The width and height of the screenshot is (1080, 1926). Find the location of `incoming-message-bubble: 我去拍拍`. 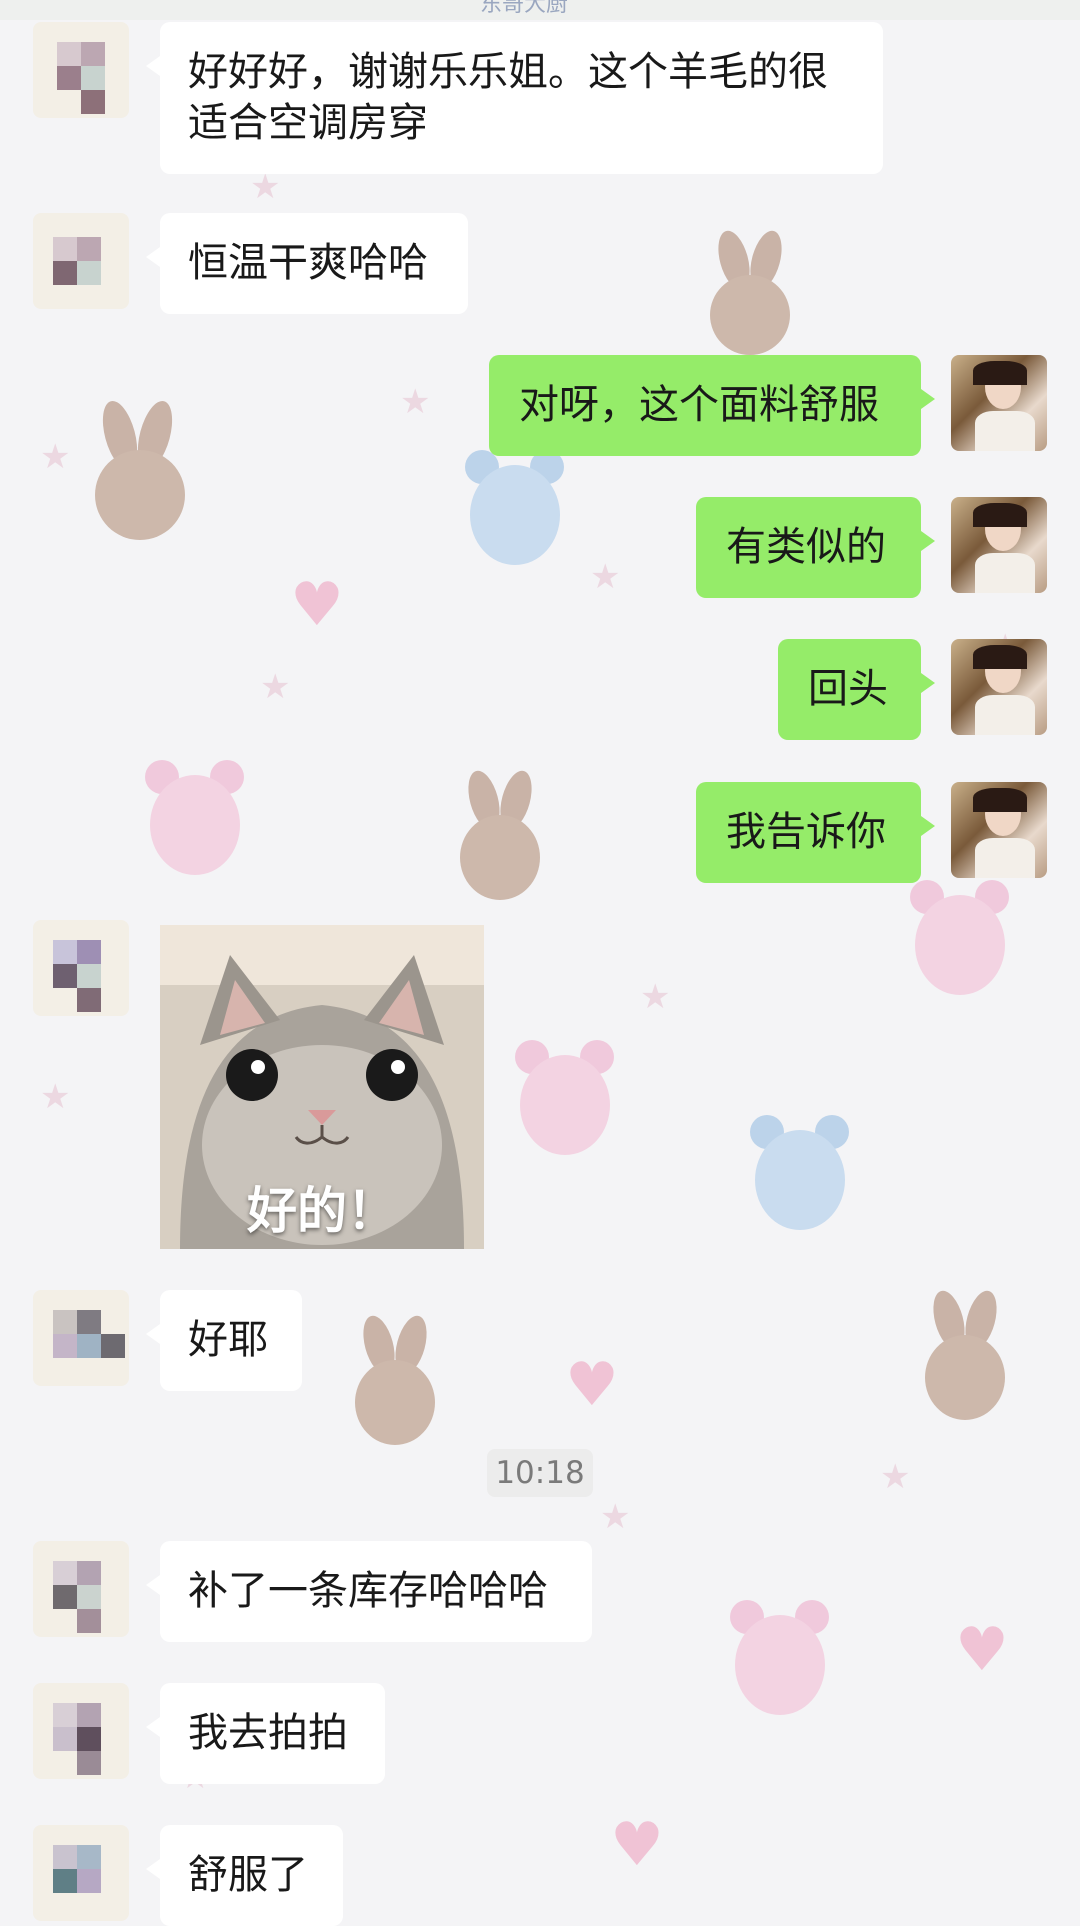

incoming-message-bubble: 我去拍拍 is located at coordinates (265, 1733).